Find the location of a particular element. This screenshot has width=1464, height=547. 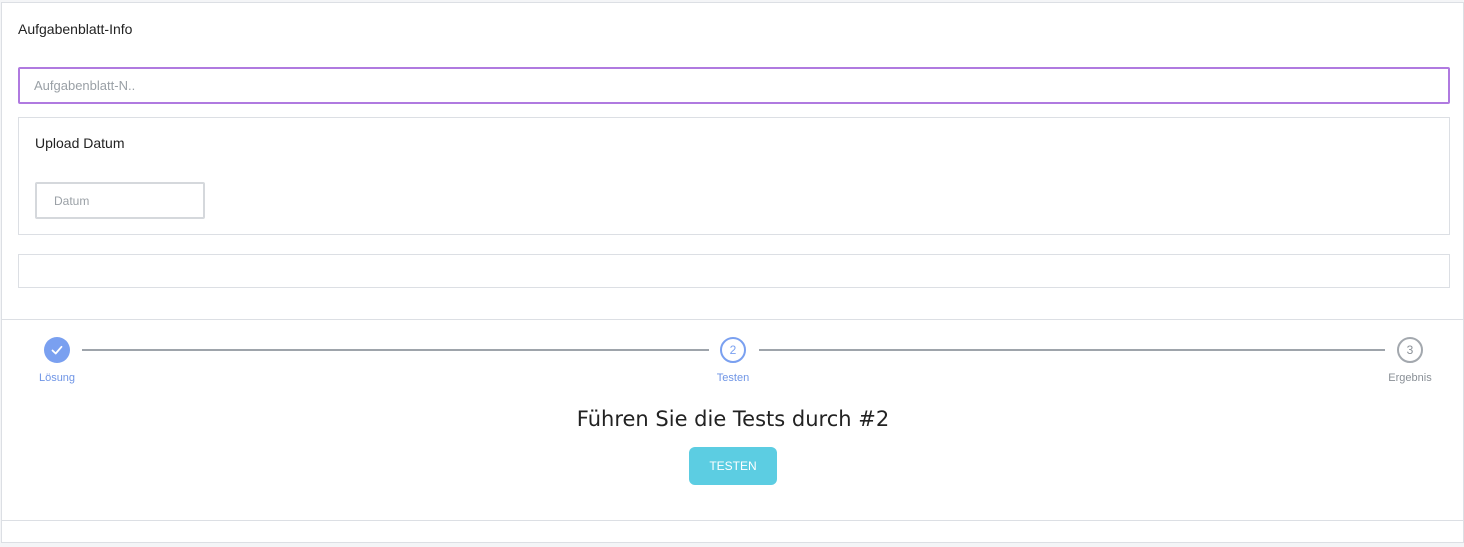

check-icon is located at coordinates (57, 350).